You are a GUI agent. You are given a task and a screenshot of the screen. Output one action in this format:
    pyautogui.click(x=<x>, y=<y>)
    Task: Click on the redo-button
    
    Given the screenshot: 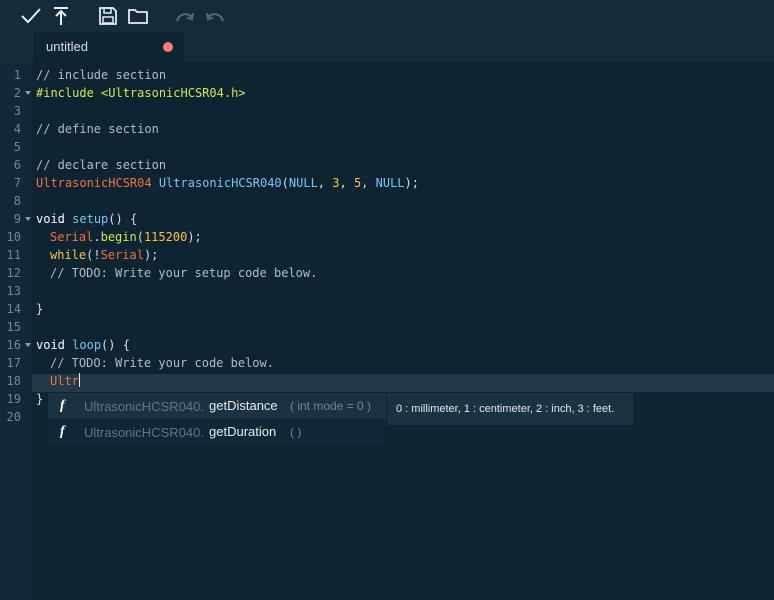 What is the action you would take?
    pyautogui.click(x=185, y=16)
    